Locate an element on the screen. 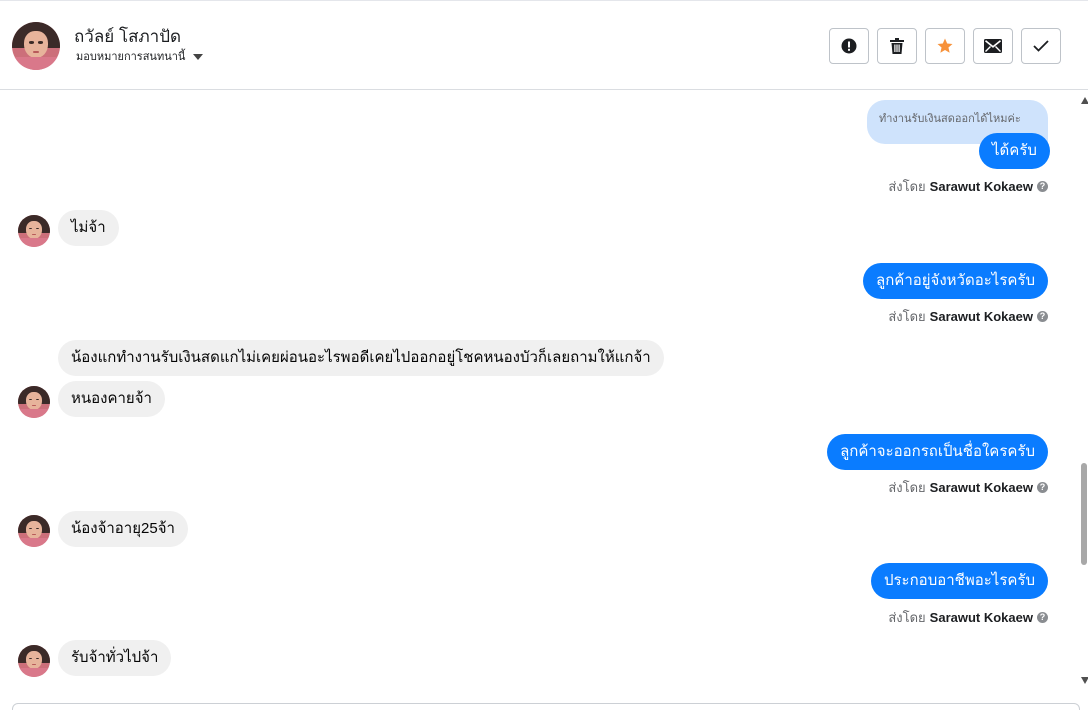 This screenshot has width=1088, height=710. spam-icon is located at coordinates (849, 46).